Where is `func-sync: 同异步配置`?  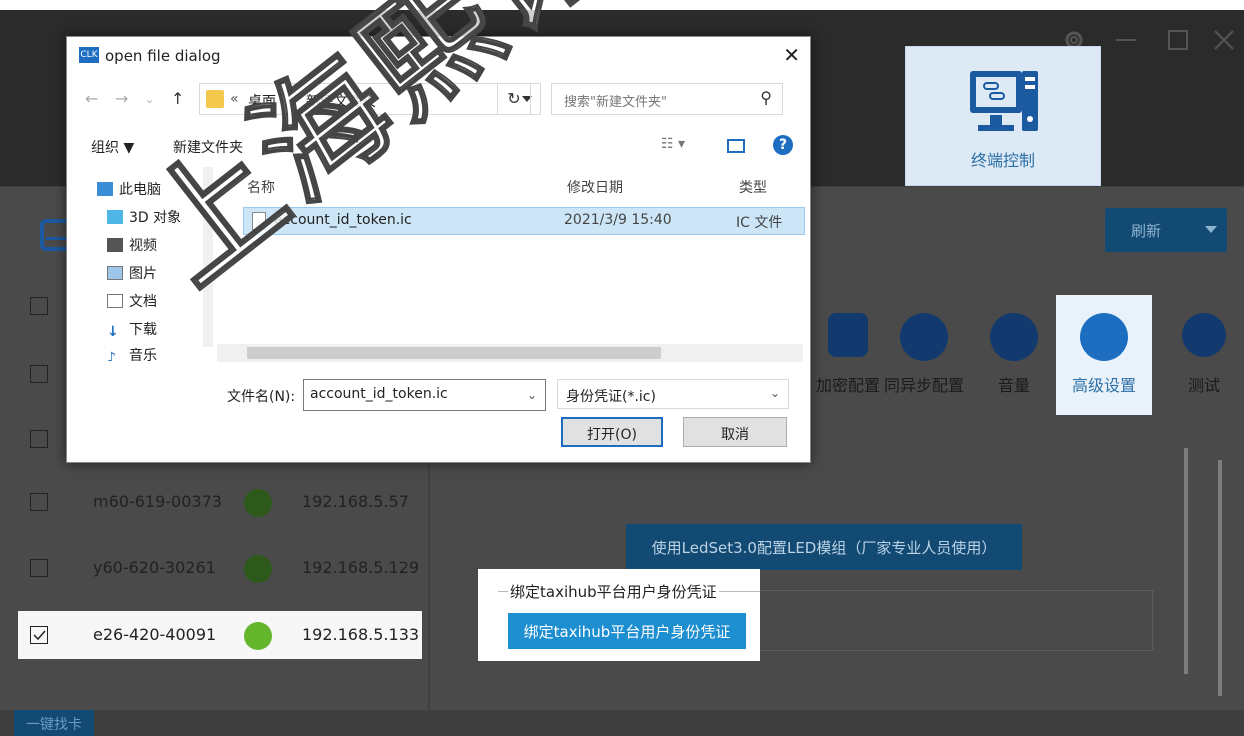
func-sync: 同异步配置 is located at coordinates (924, 355).